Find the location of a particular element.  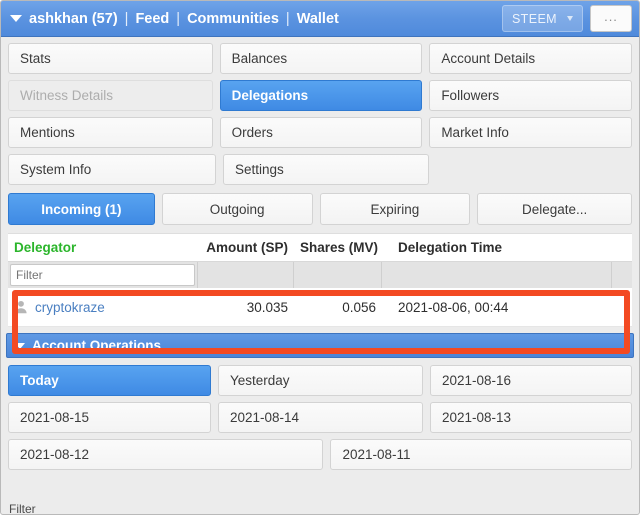

date-row-2: 2021-08-15 2021-08-14 2021-08-13 is located at coordinates (320, 417).